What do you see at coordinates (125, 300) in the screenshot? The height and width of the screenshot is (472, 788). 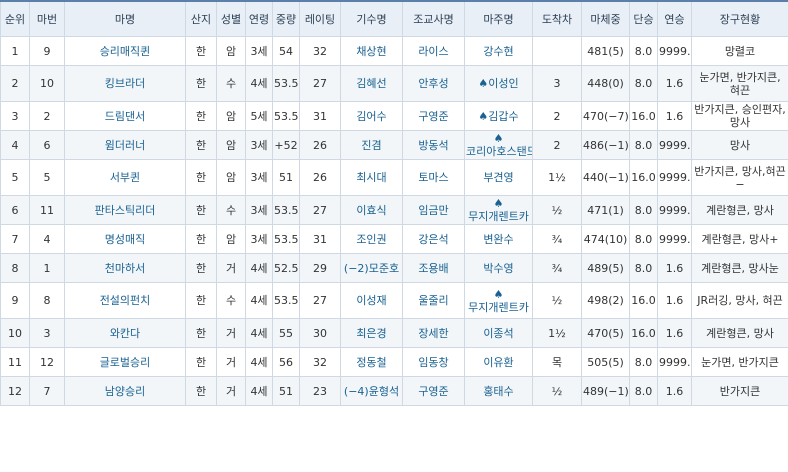 I see `horse-name-link: 전설의펀치` at bounding box center [125, 300].